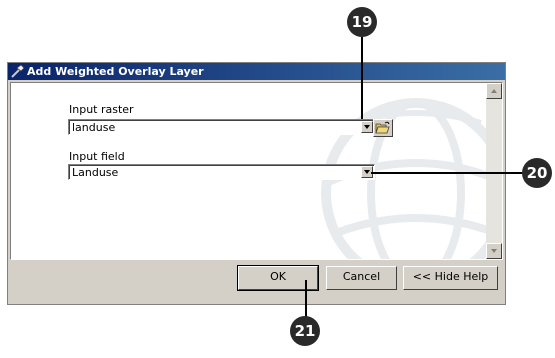  I want to click on input-field-value: Landuse, so click(95, 172).